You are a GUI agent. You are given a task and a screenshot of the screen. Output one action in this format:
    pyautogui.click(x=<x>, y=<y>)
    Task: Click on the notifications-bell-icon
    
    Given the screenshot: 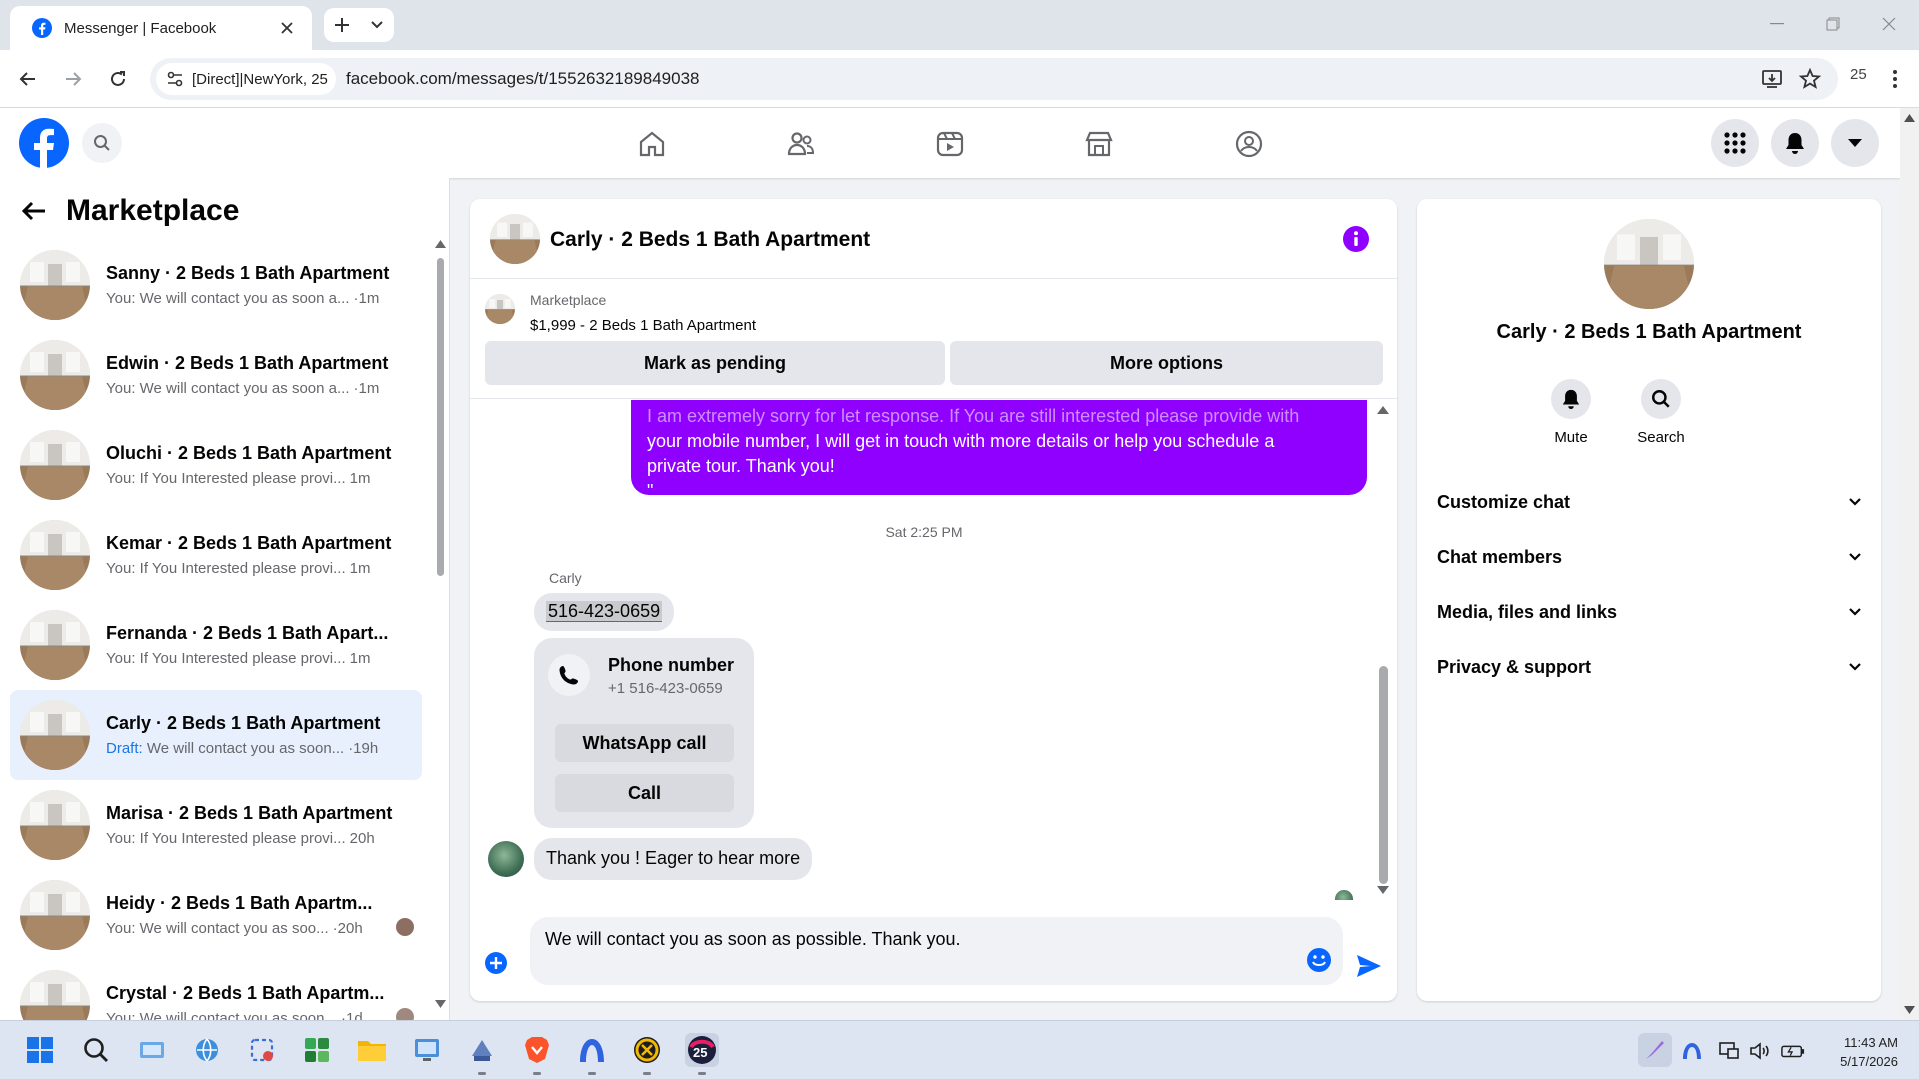 What is the action you would take?
    pyautogui.click(x=1795, y=143)
    